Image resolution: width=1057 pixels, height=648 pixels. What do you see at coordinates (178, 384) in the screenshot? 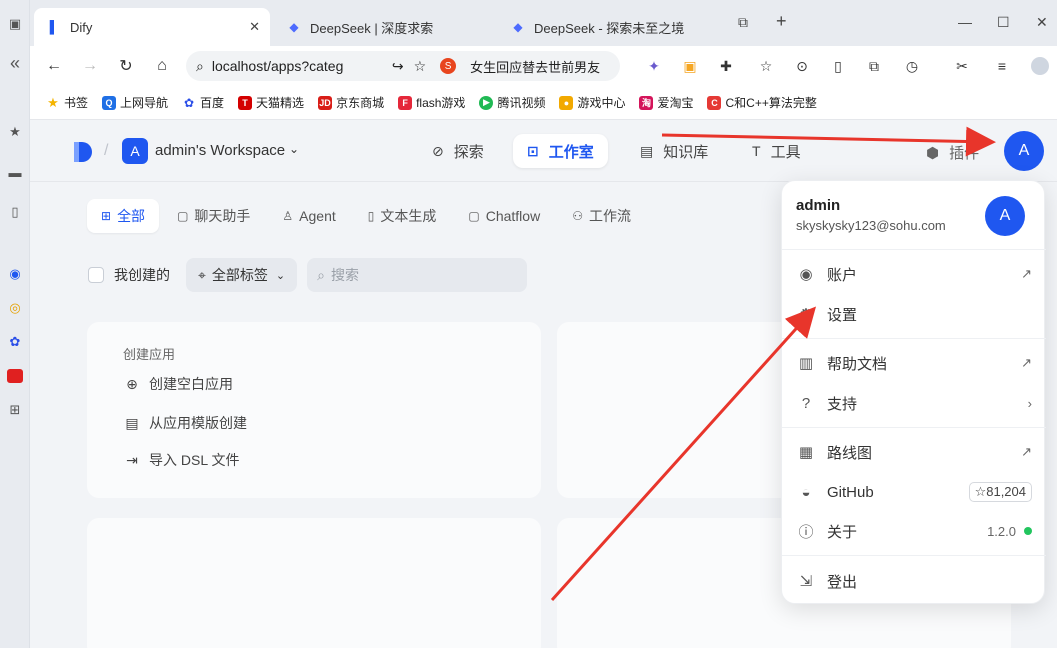
I see `create-blank-app-button: ⊕ 创建空白应用` at bounding box center [178, 384].